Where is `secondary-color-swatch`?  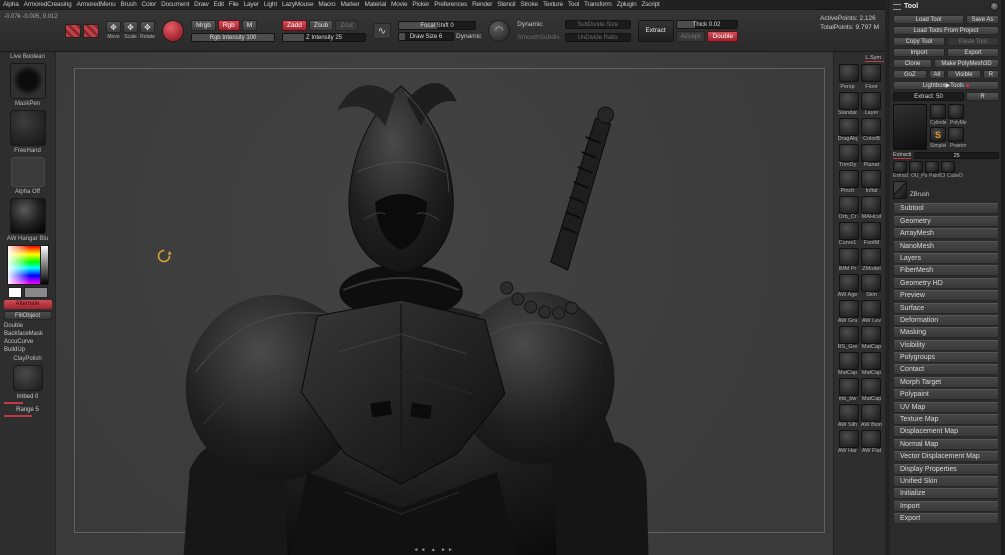 secondary-color-swatch is located at coordinates (35, 292).